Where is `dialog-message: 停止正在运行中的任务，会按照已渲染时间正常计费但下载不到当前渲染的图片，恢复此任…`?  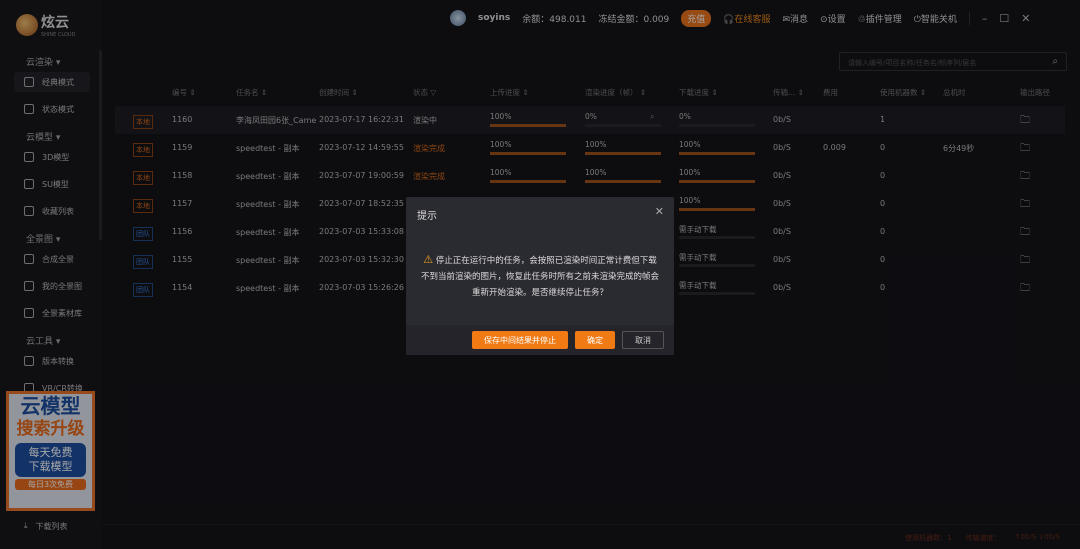 dialog-message: 停止正在运行中的任务，会按照已渲染时间正常计费但下载不到当前渲染的图片，恢复此任… is located at coordinates (539, 277).